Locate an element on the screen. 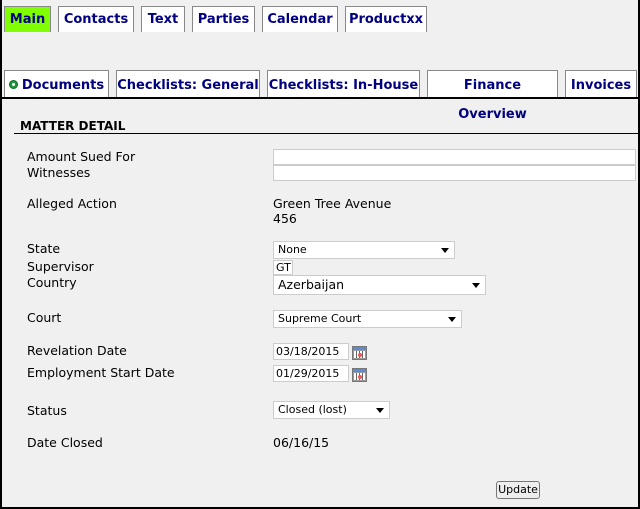 Image resolution: width=640 pixels, height=509 pixels. supervisor-value: GT is located at coordinates (283, 267).